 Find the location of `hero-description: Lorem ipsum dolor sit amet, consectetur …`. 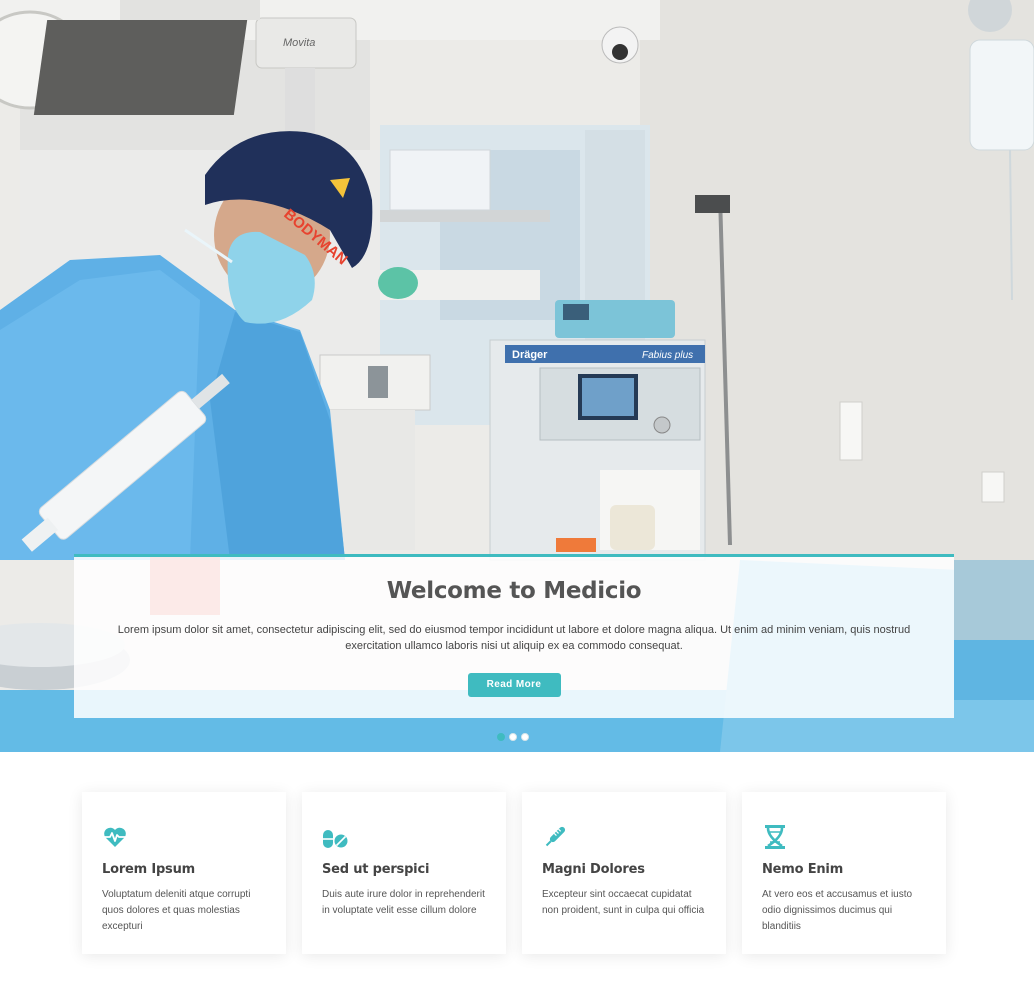

hero-description: Lorem ipsum dolor sit amet, consectetur … is located at coordinates (514, 638).